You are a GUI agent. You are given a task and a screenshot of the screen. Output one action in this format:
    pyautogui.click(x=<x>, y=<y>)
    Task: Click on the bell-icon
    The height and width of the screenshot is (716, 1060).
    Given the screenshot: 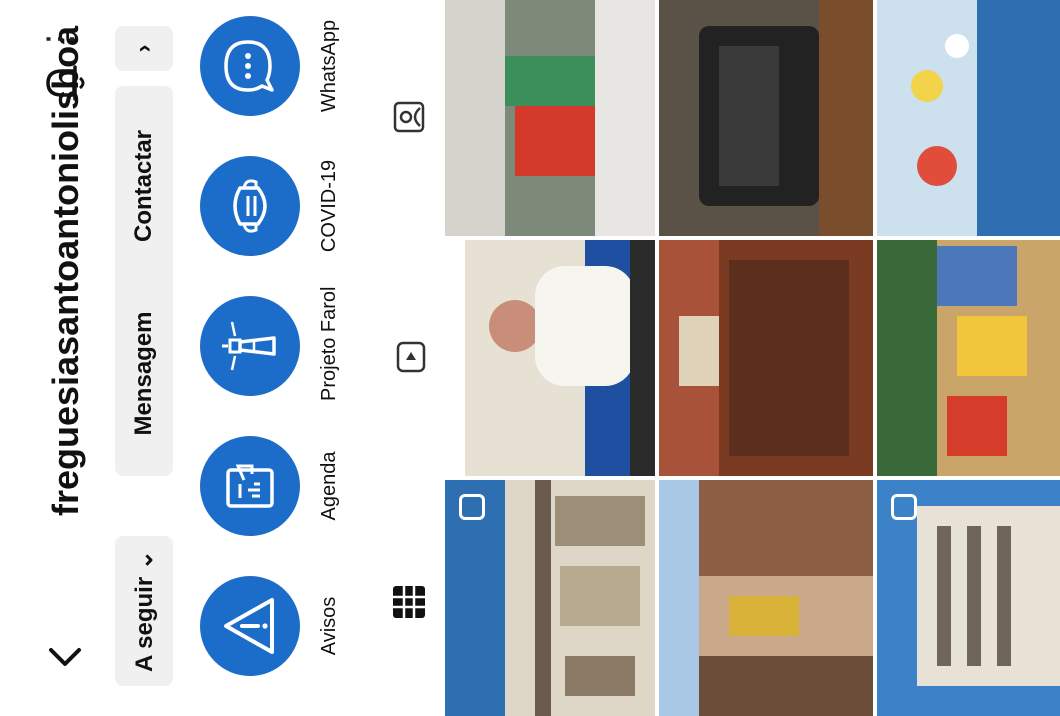 What is the action you would take?
    pyautogui.click(x=65, y=83)
    